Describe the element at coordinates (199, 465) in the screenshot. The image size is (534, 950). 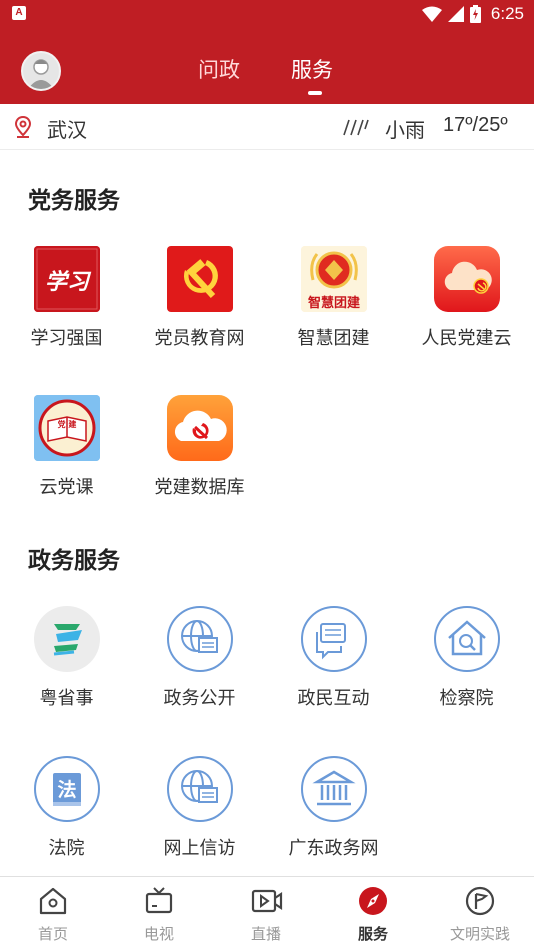
I see `service-party-database: 党建数据库` at that location.